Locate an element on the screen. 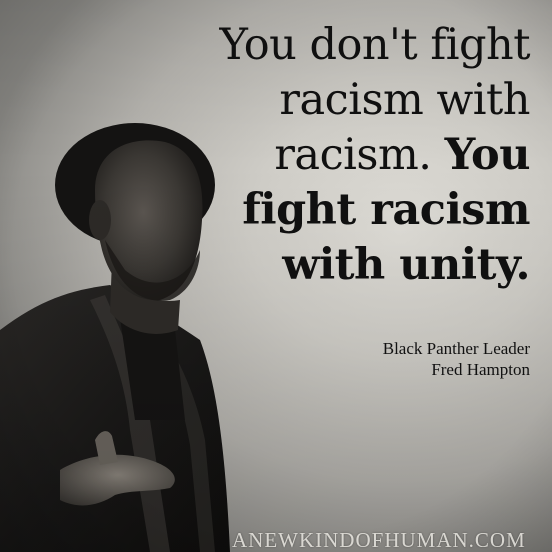 The image size is (552, 552). quote-line-1: You don't fight is located at coordinates (375, 45).